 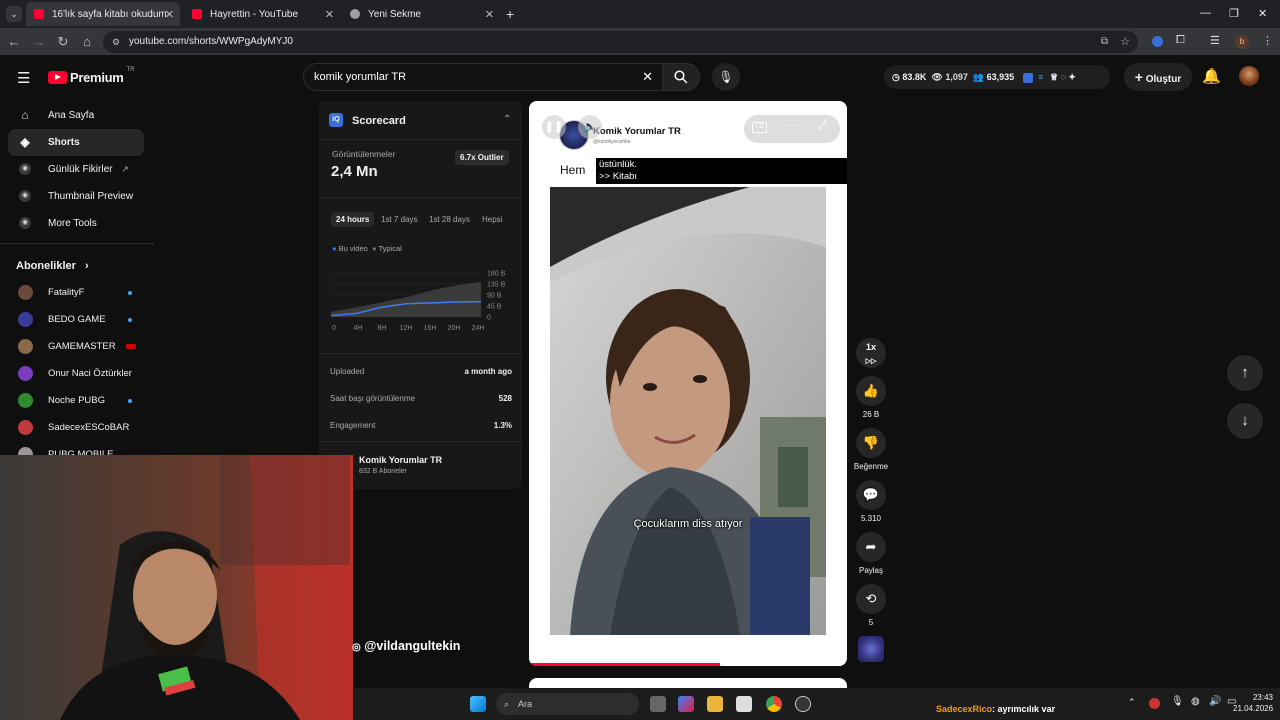 I want to click on range-tab-all: Hepsi, so click(x=492, y=219).